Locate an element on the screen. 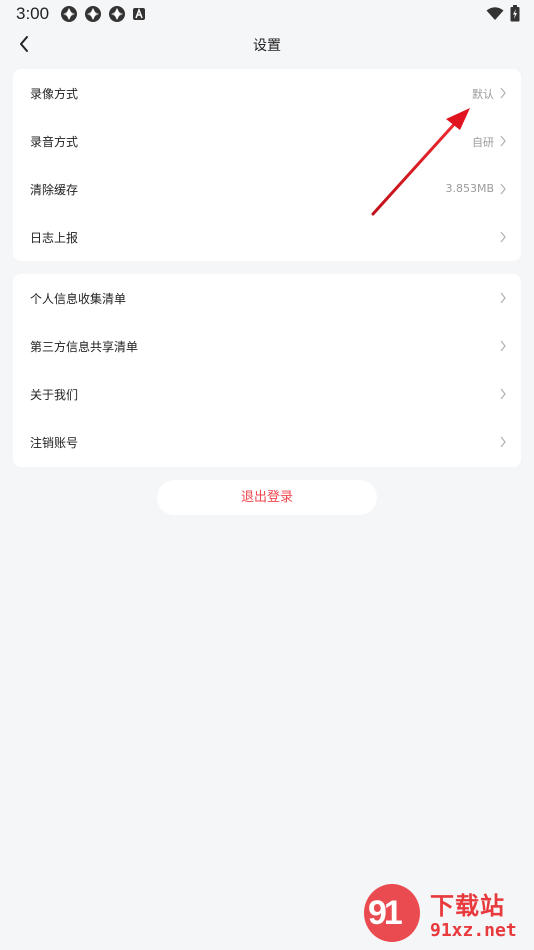 Image resolution: width=534 pixels, height=950 pixels. settings-item-label: 注销账号 is located at coordinates (54, 443).